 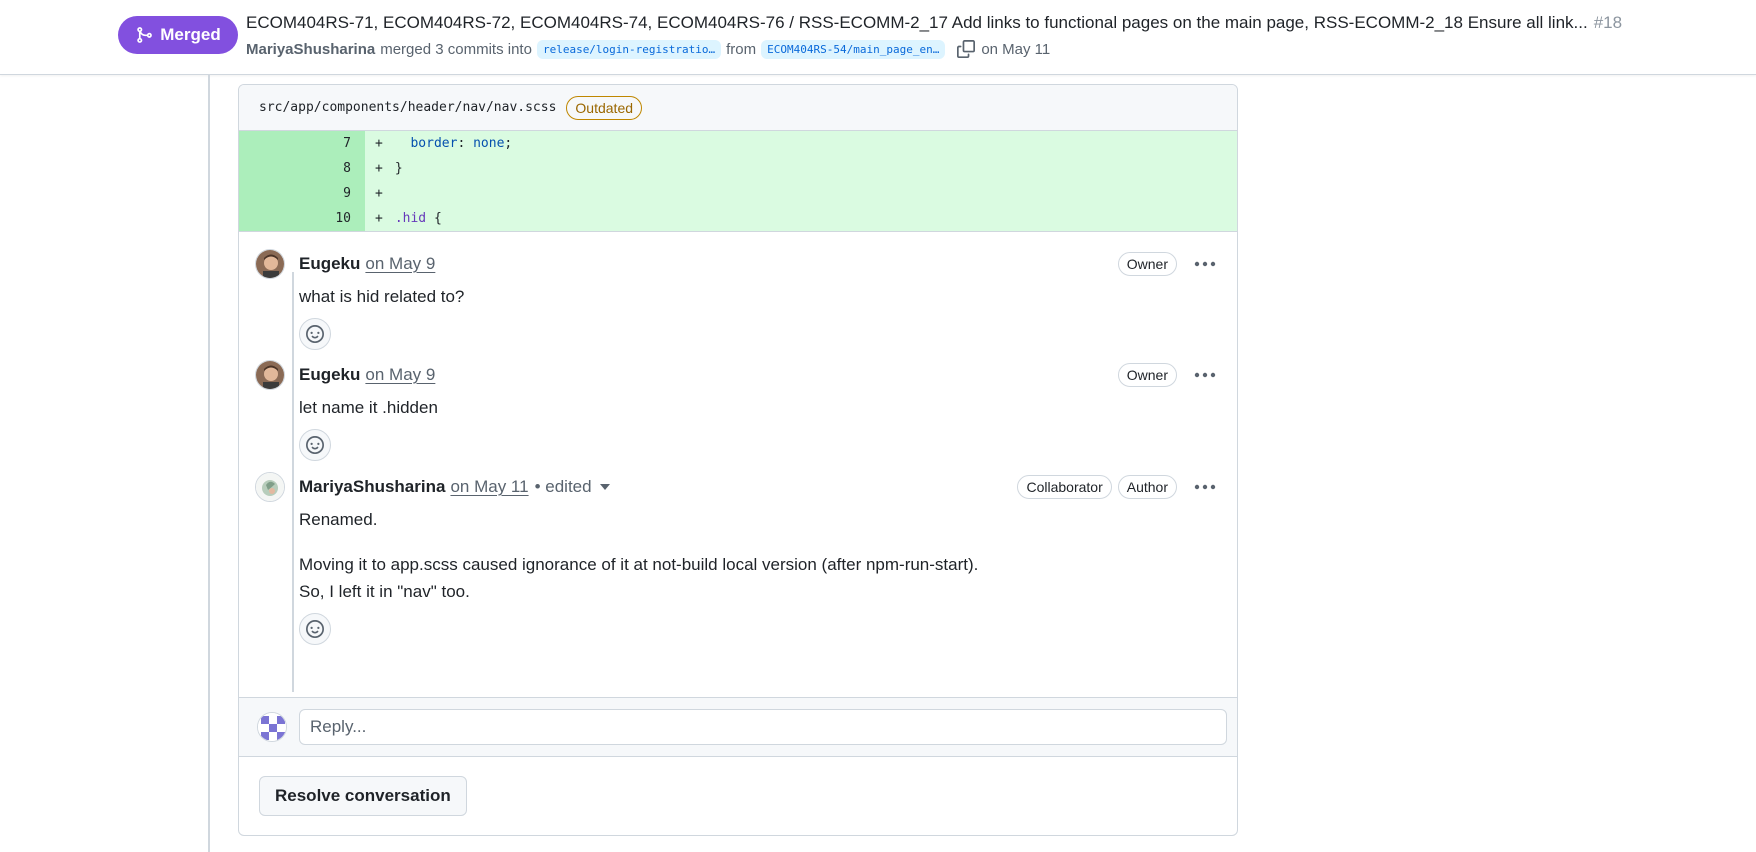 I want to click on diff-line-code: +}, so click(x=801, y=168).